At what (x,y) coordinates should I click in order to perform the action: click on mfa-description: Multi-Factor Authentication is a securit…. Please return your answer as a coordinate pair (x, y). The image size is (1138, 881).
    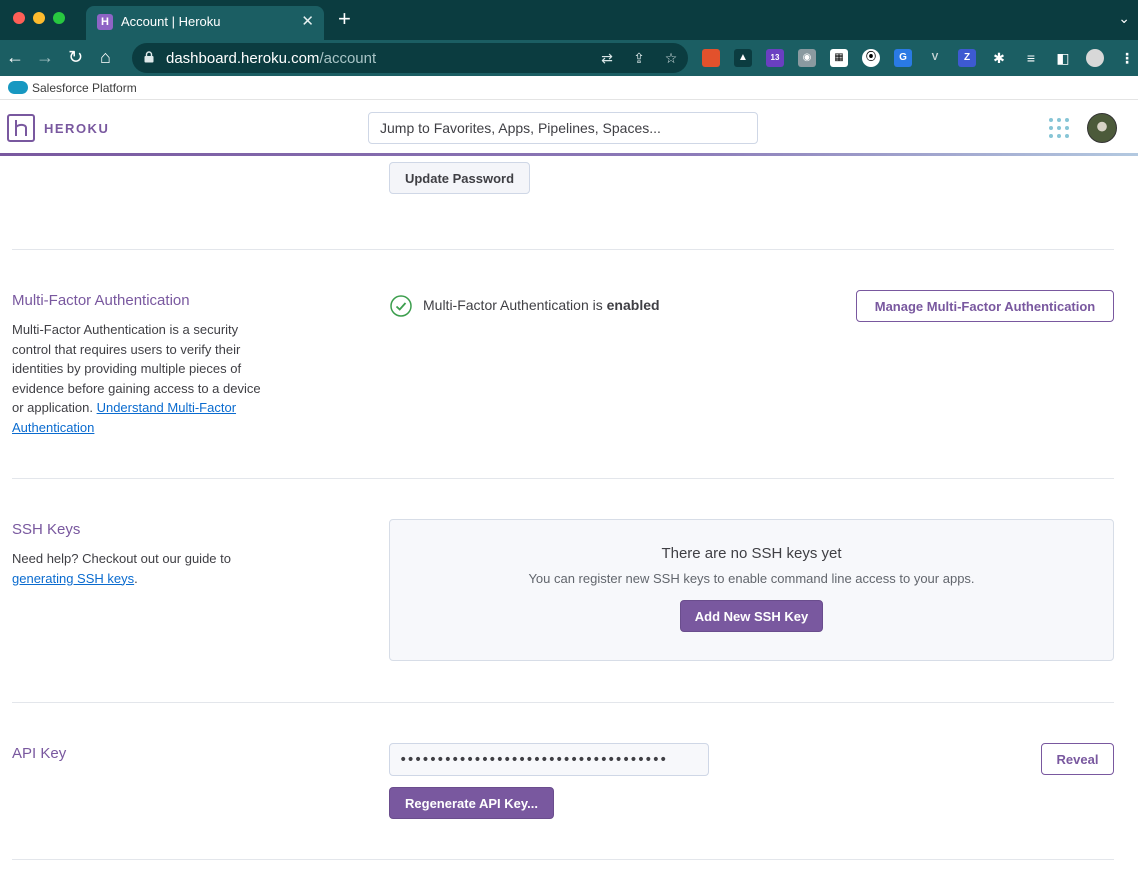
    Looking at the image, I should click on (137, 378).